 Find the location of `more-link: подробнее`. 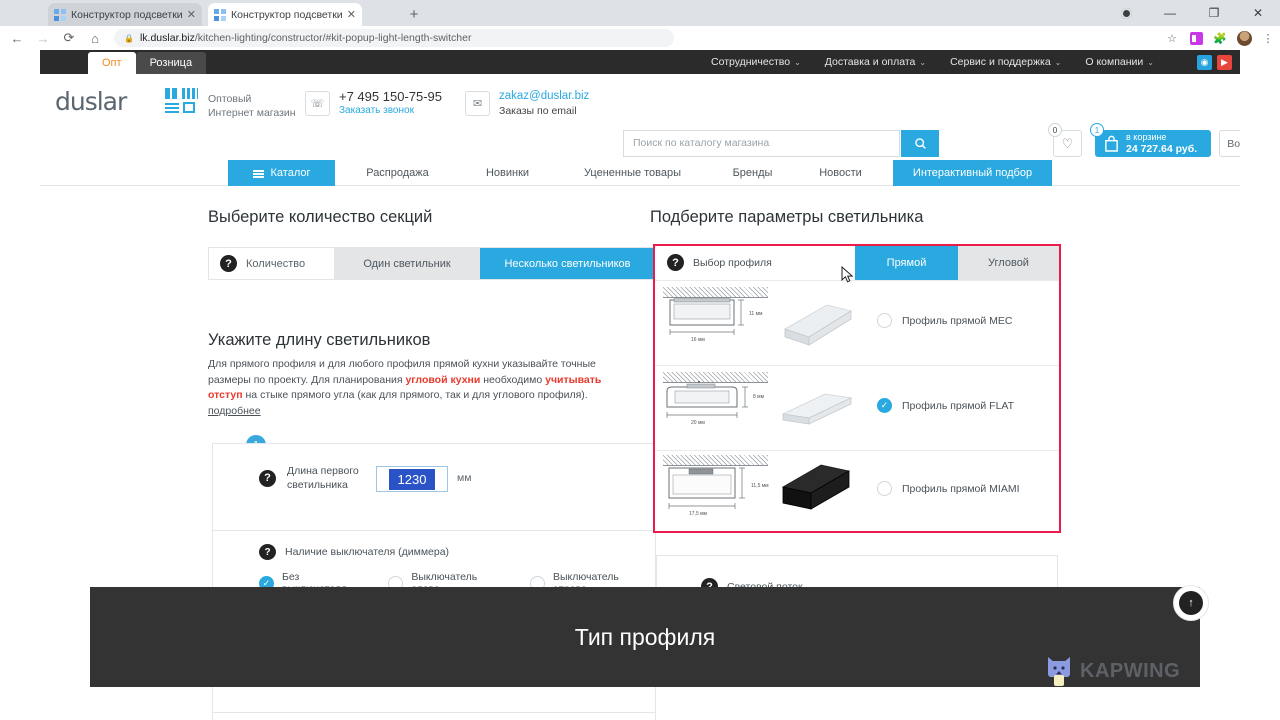

more-link: подробнее is located at coordinates (234, 411).